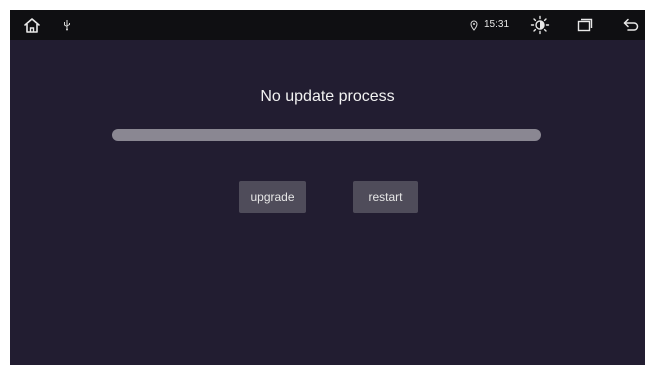  What do you see at coordinates (474, 25) in the screenshot?
I see `location-icon` at bounding box center [474, 25].